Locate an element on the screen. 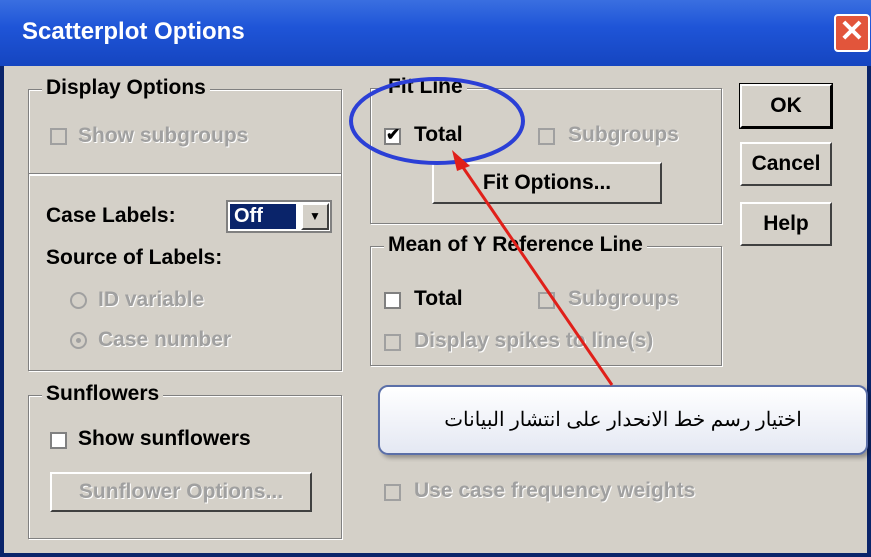 The width and height of the screenshot is (871, 557). highlight-ellipse is located at coordinates (437, 121).